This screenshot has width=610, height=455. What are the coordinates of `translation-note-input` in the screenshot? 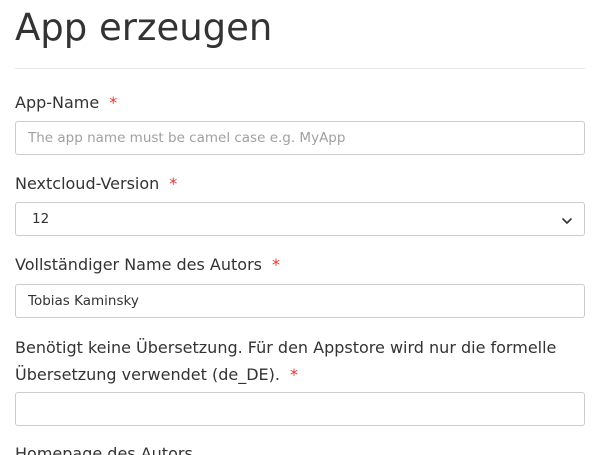 It's located at (300, 409).